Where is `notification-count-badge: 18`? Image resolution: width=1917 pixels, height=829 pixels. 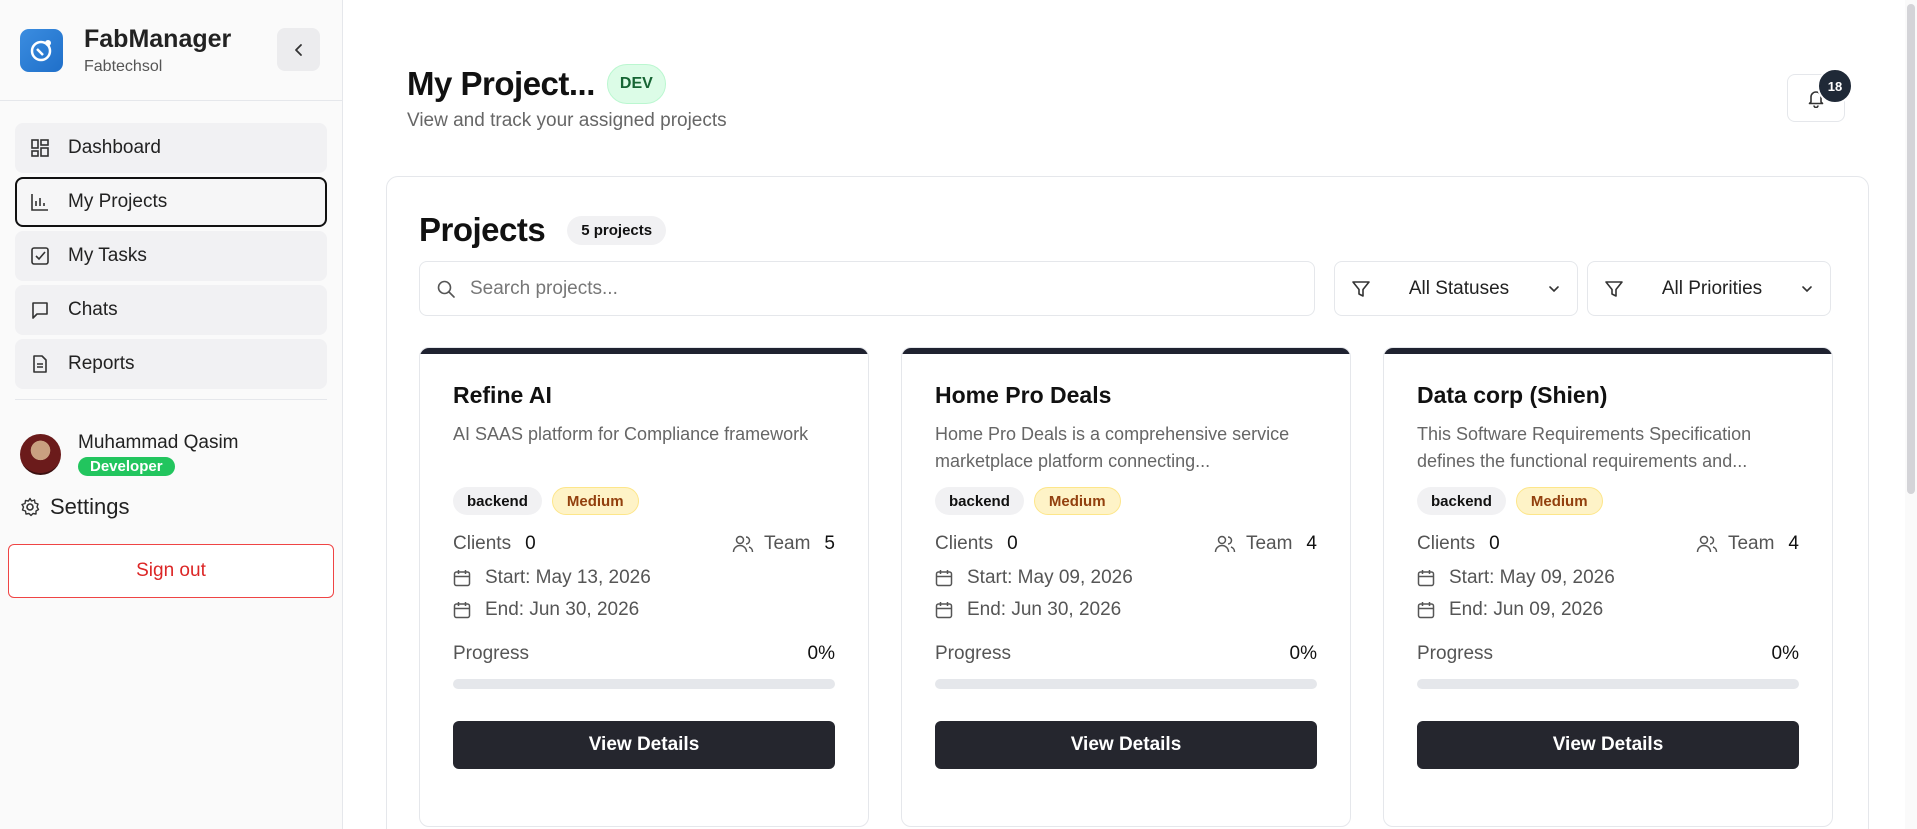 notification-count-badge: 18 is located at coordinates (1835, 86).